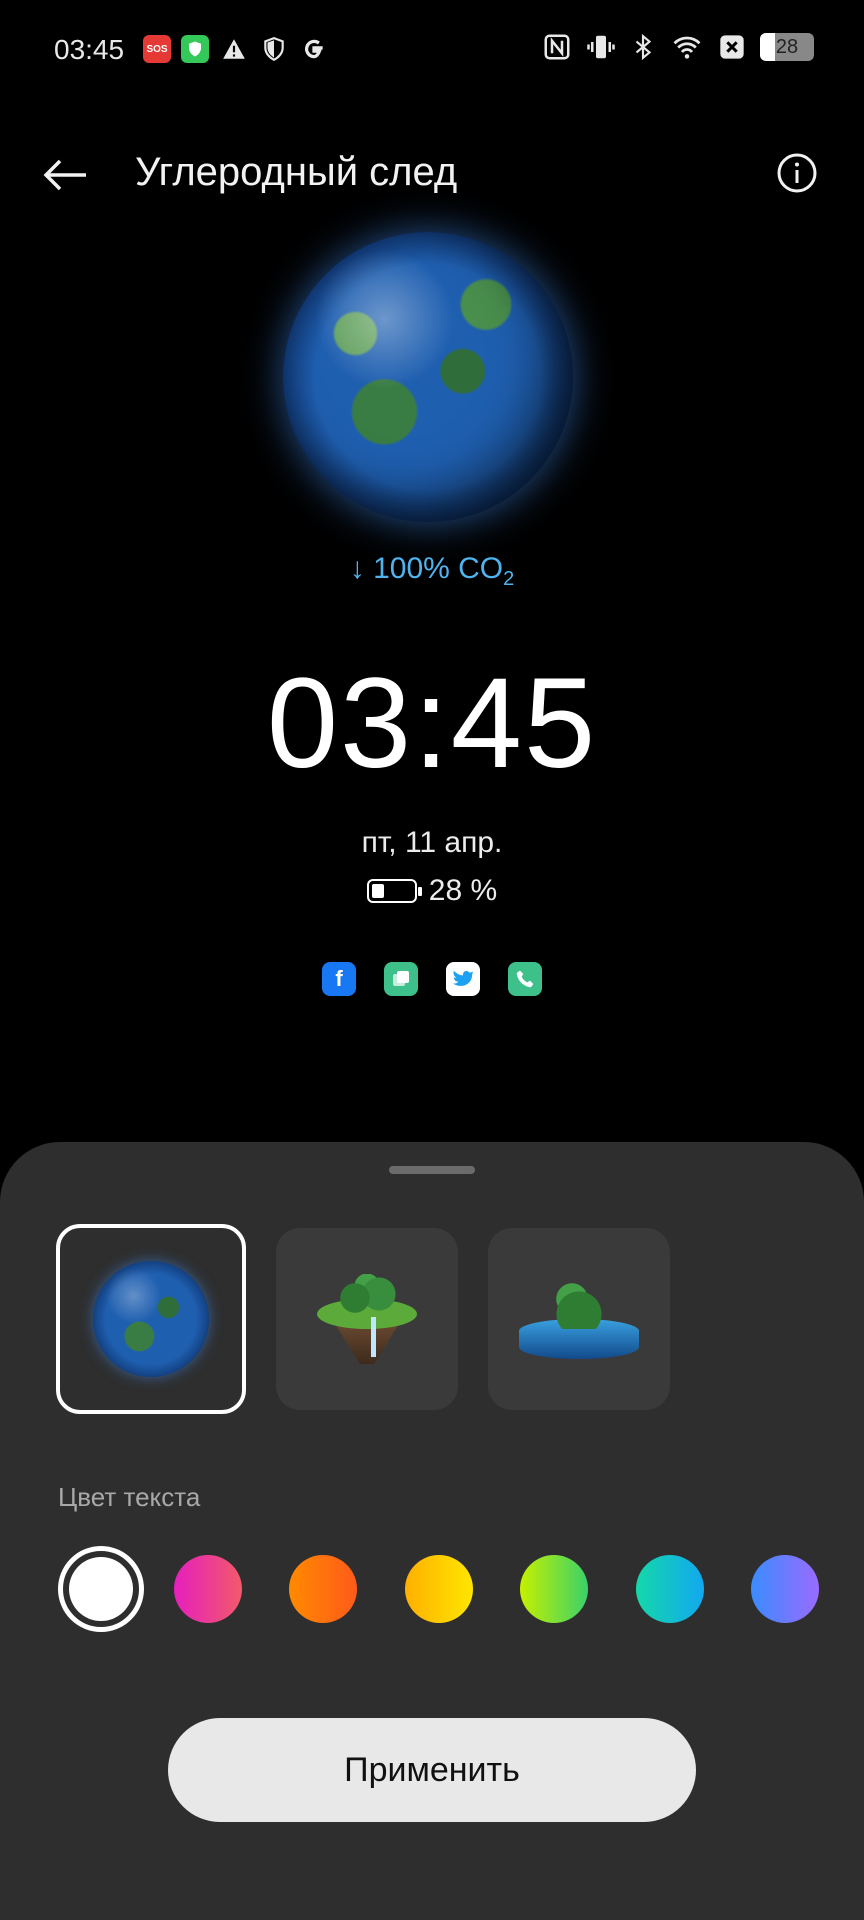  Describe the element at coordinates (554, 1589) in the screenshot. I see `color-swatch-green` at that location.